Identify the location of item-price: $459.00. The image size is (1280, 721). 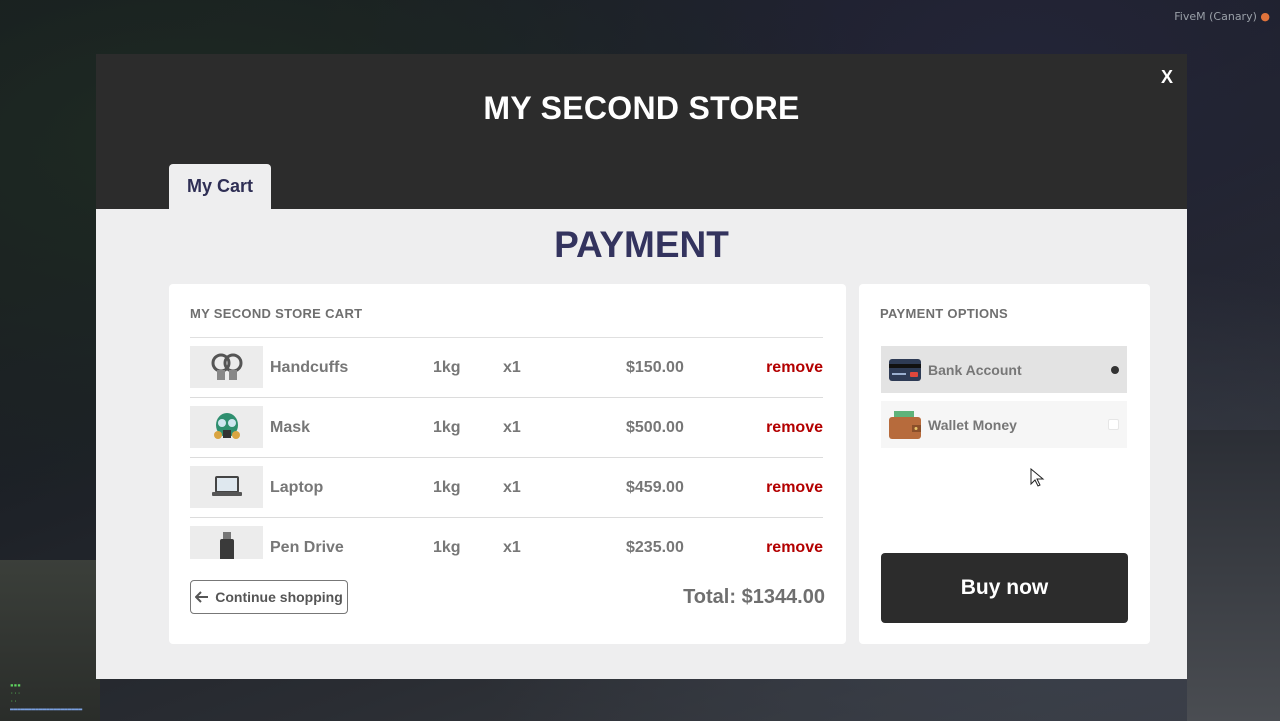
(655, 487).